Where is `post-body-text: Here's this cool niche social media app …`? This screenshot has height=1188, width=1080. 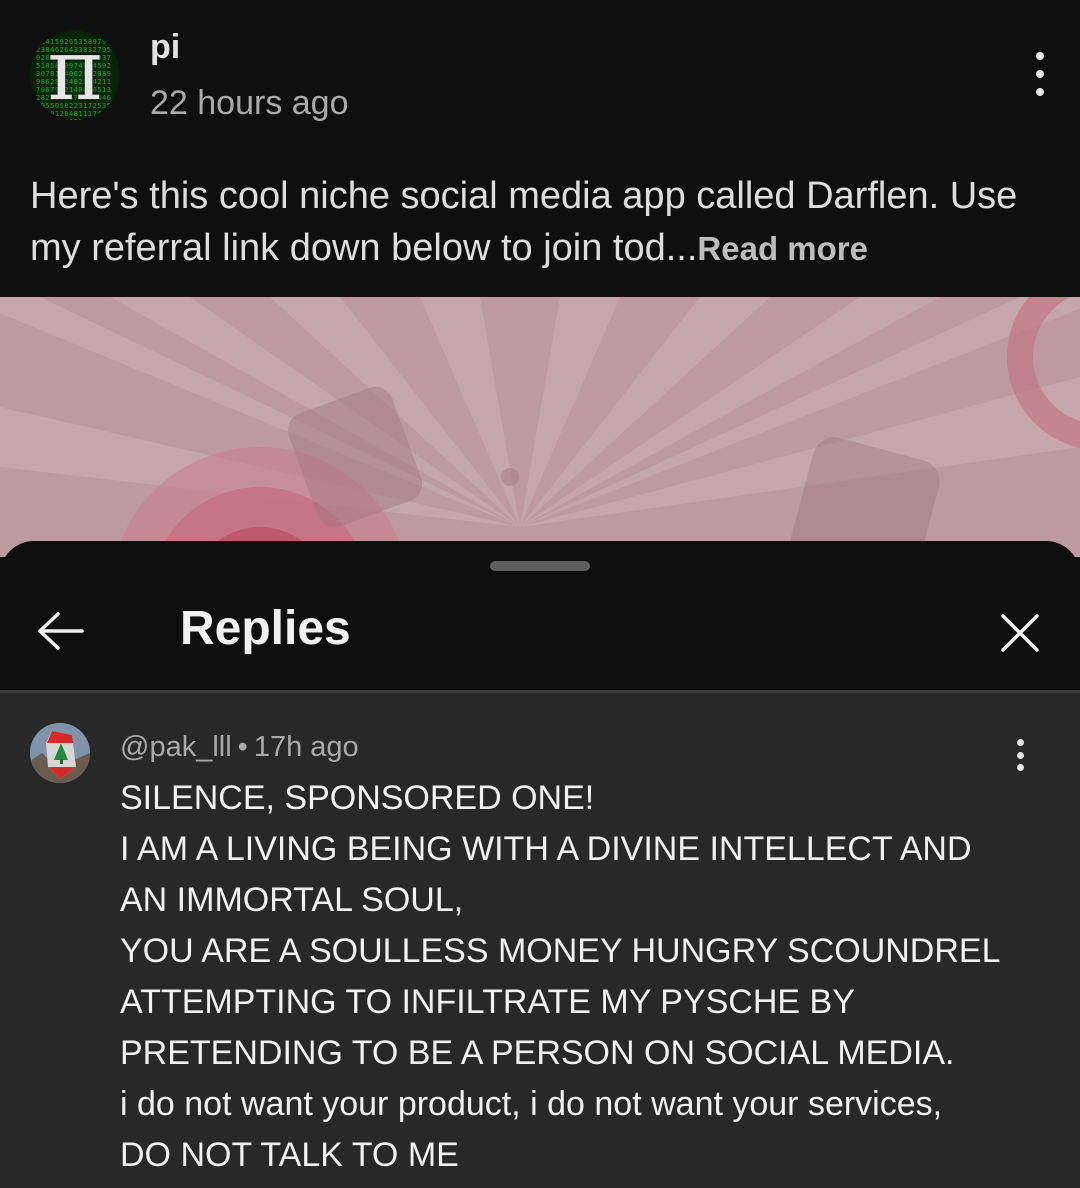 post-body-text: Here's this cool niche social media app … is located at coordinates (524, 222).